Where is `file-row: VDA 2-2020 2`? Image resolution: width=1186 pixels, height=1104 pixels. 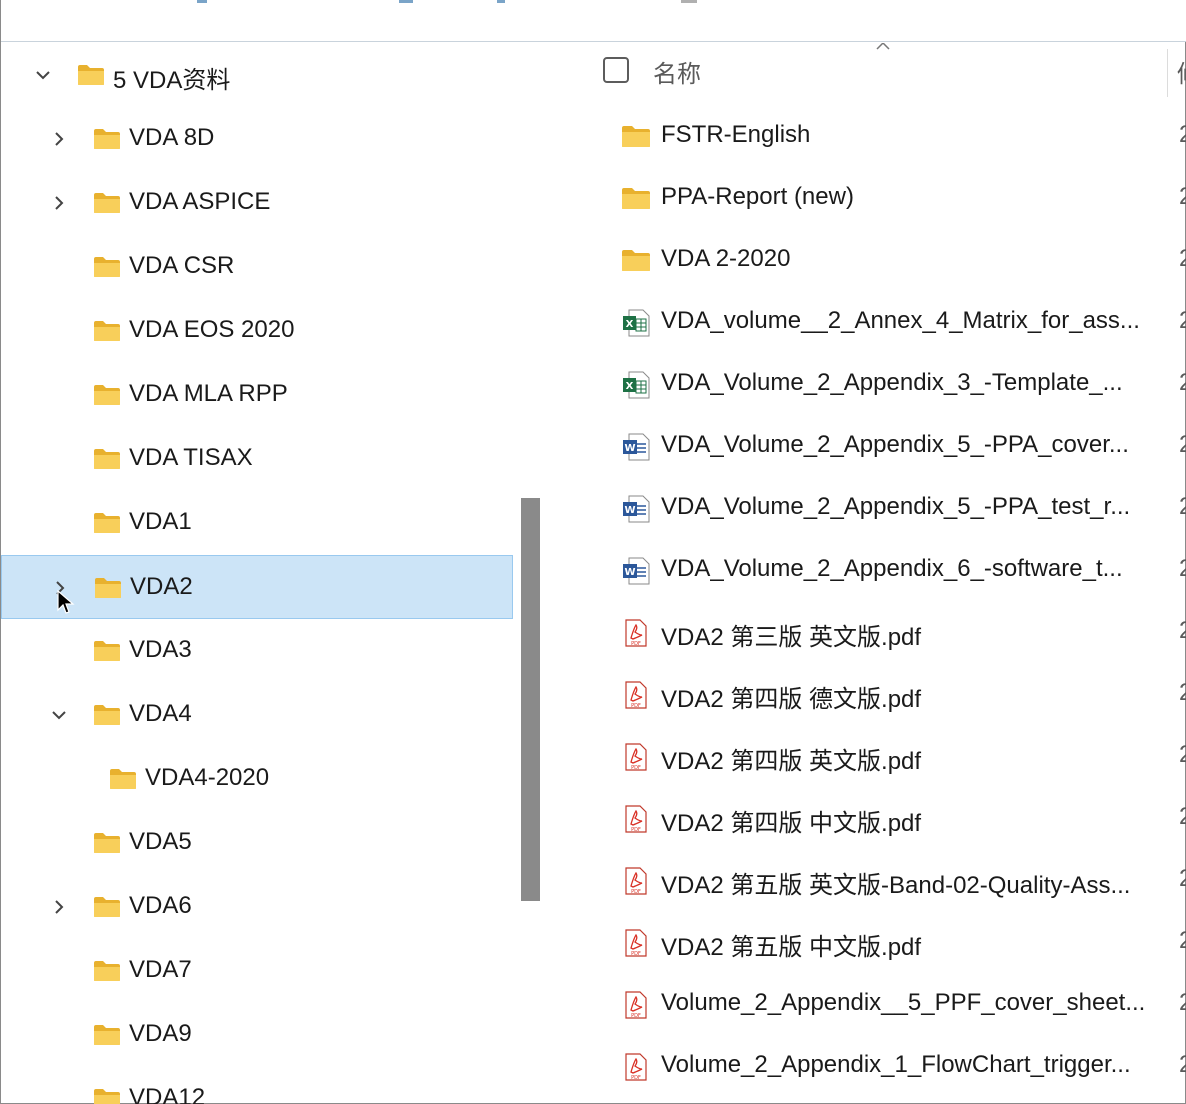
file-row: VDA 2-2020 2 is located at coordinates (888, 261).